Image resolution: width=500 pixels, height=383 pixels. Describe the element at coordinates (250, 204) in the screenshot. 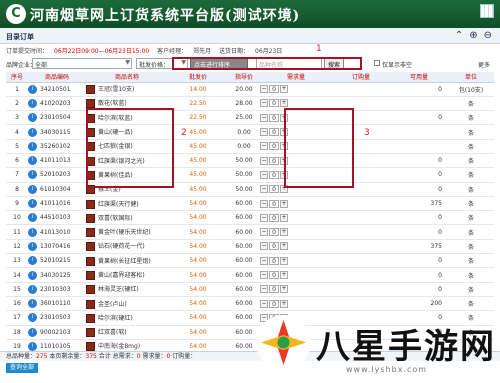

I see `table-row: 9 i 41011016 红旗渠(天行健) 54.00 60.00−0 +375 条` at that location.